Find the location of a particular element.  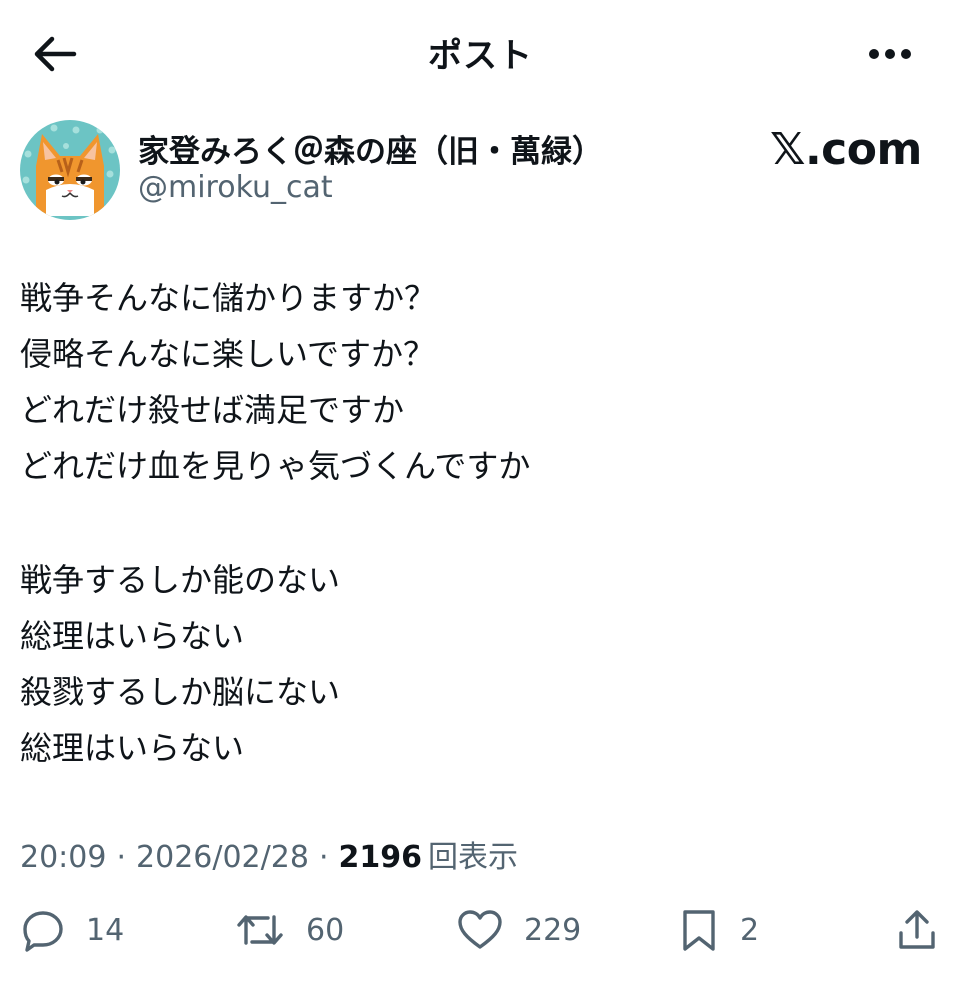

tweet-line: 侵略そんなに楽しいですか？ is located at coordinates (228, 354).